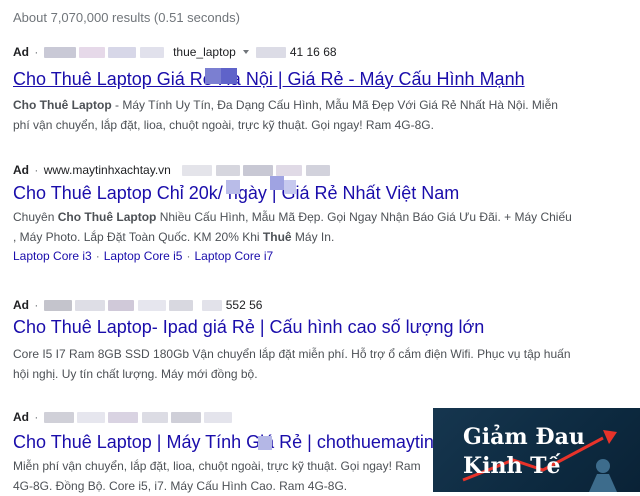 Image resolution: width=640 pixels, height=496 pixels. I want to click on logo-line-1: Giảm Đau, so click(524, 437).